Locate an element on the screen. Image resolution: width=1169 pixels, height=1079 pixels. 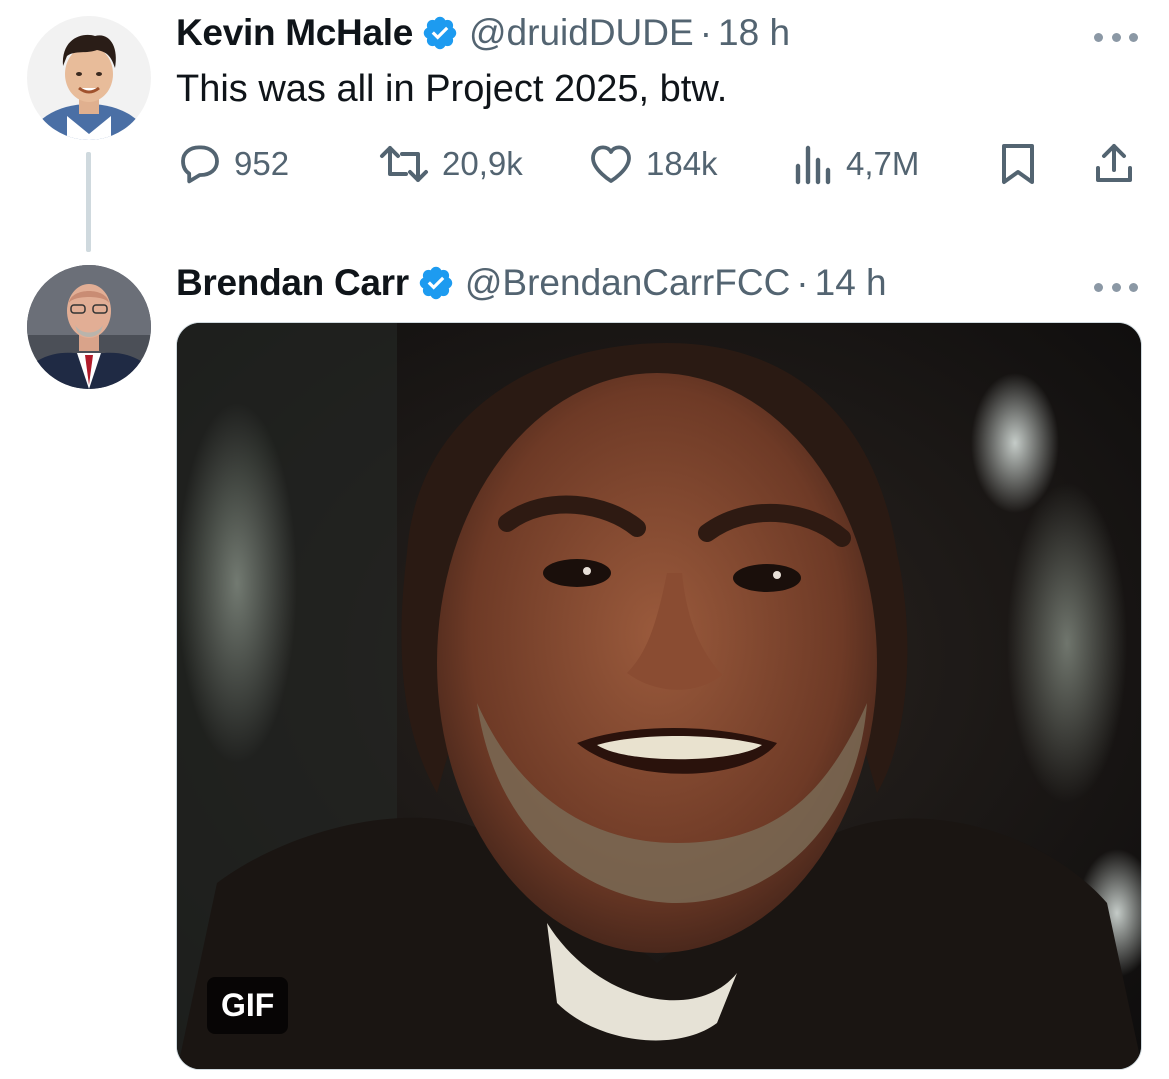
bookmark-icon is located at coordinates (1018, 164).